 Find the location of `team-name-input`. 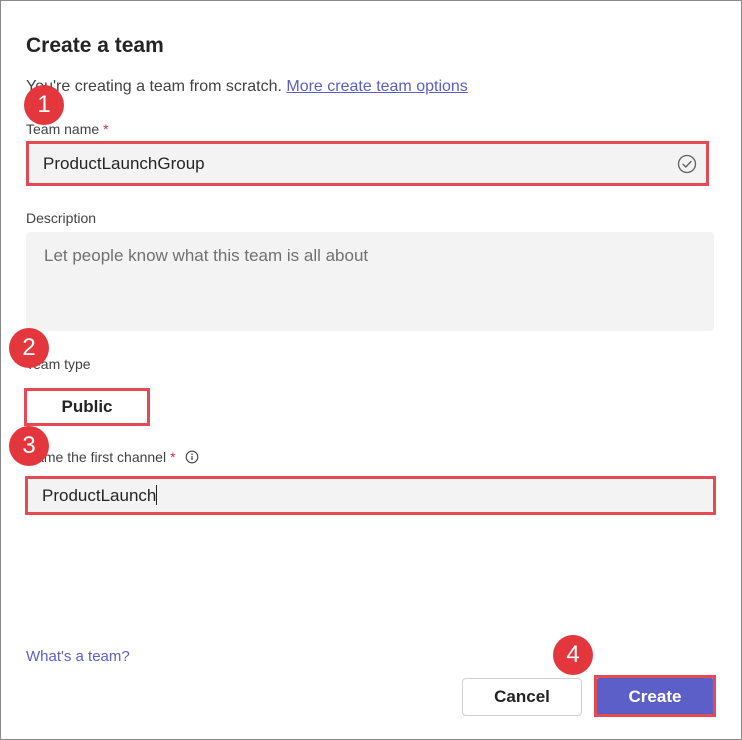

team-name-input is located at coordinates (368, 164).